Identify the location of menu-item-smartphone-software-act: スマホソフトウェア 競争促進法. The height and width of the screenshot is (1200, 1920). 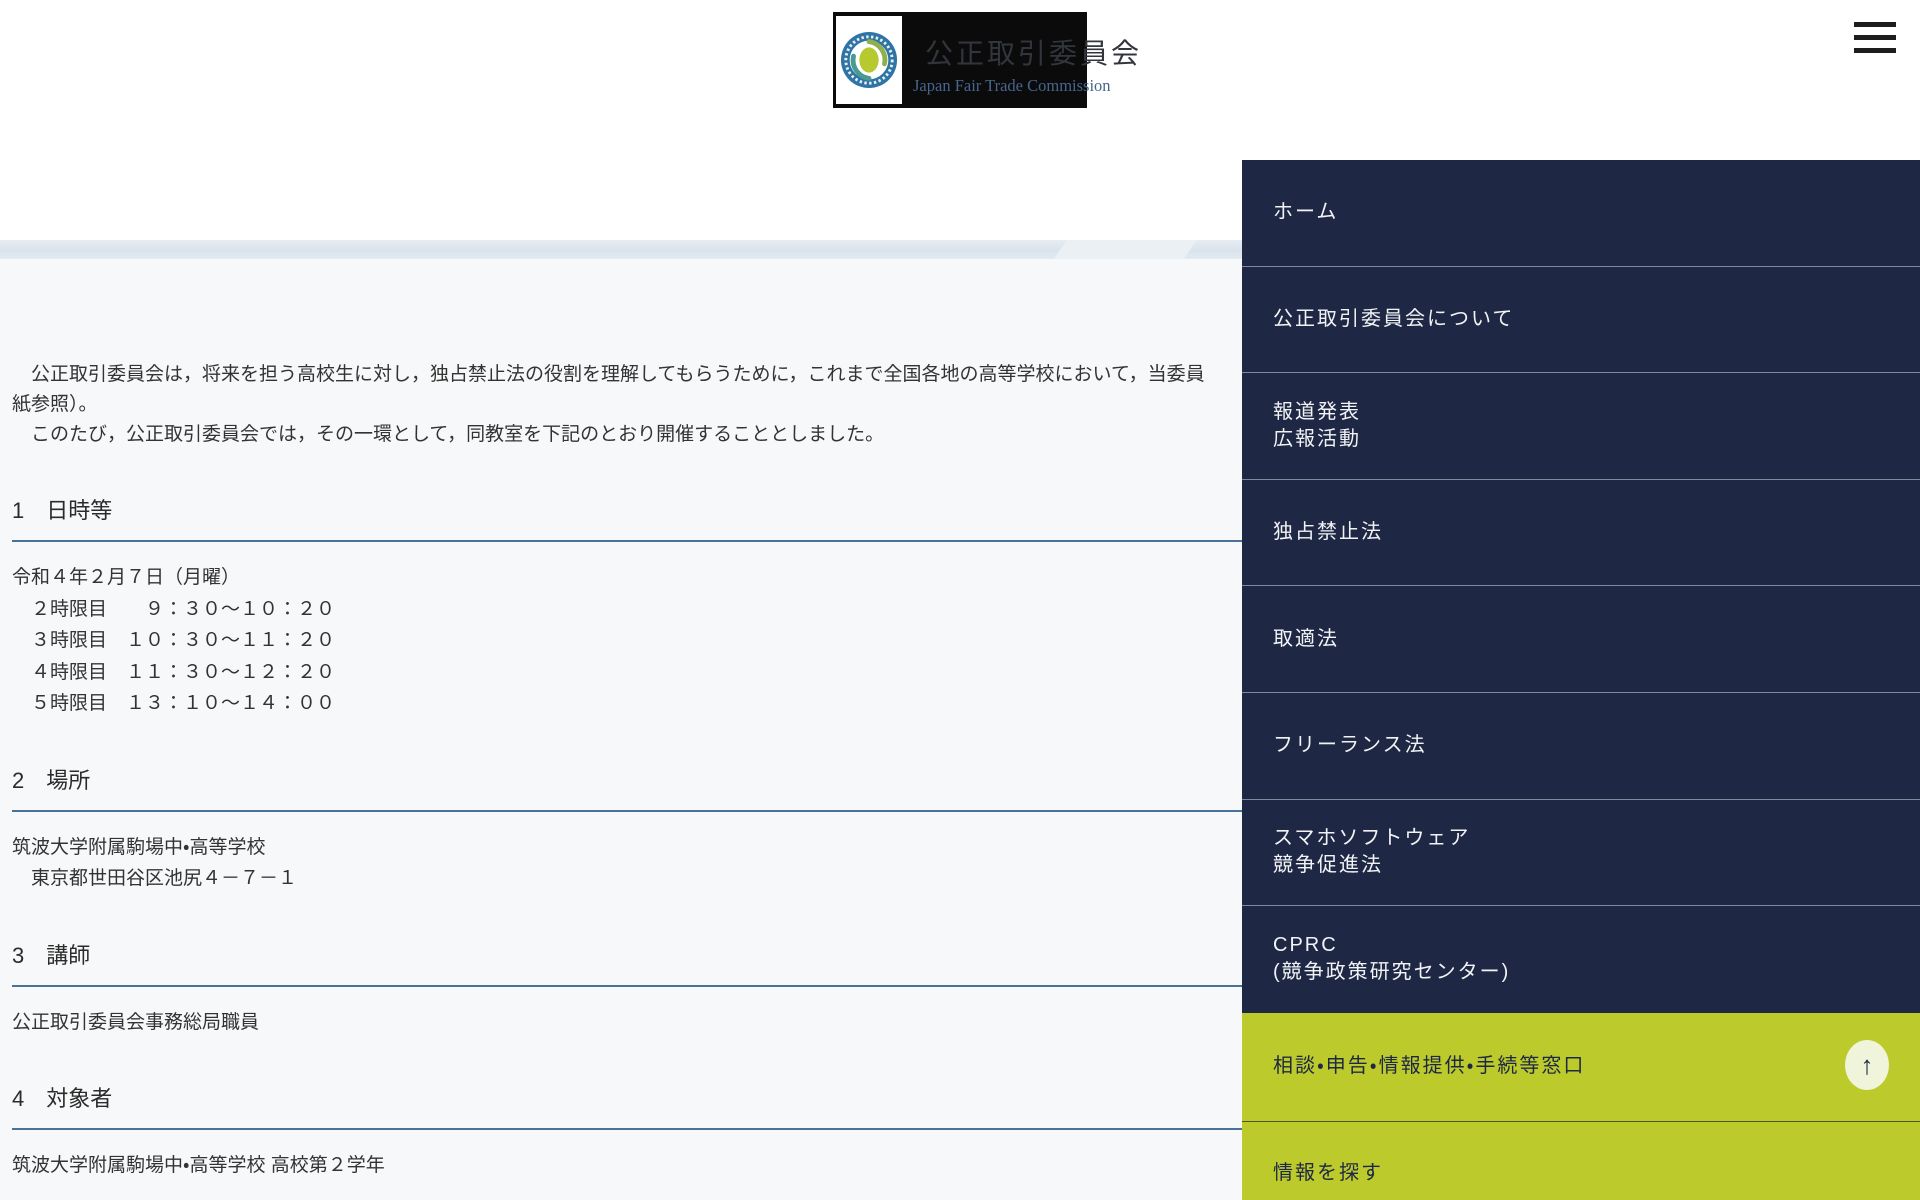
(1581, 853).